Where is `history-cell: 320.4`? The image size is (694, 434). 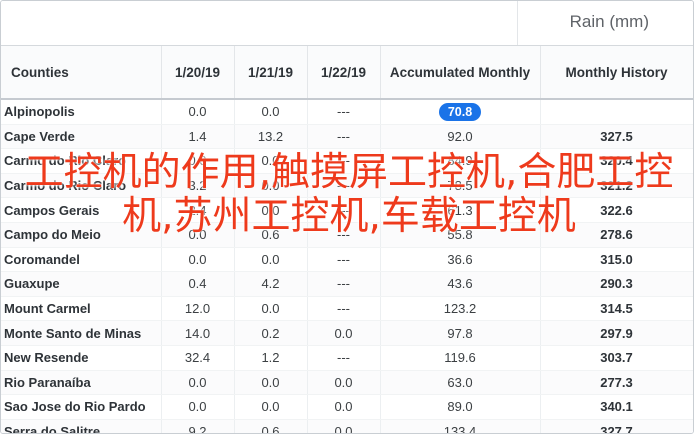 history-cell: 320.4 is located at coordinates (616, 161).